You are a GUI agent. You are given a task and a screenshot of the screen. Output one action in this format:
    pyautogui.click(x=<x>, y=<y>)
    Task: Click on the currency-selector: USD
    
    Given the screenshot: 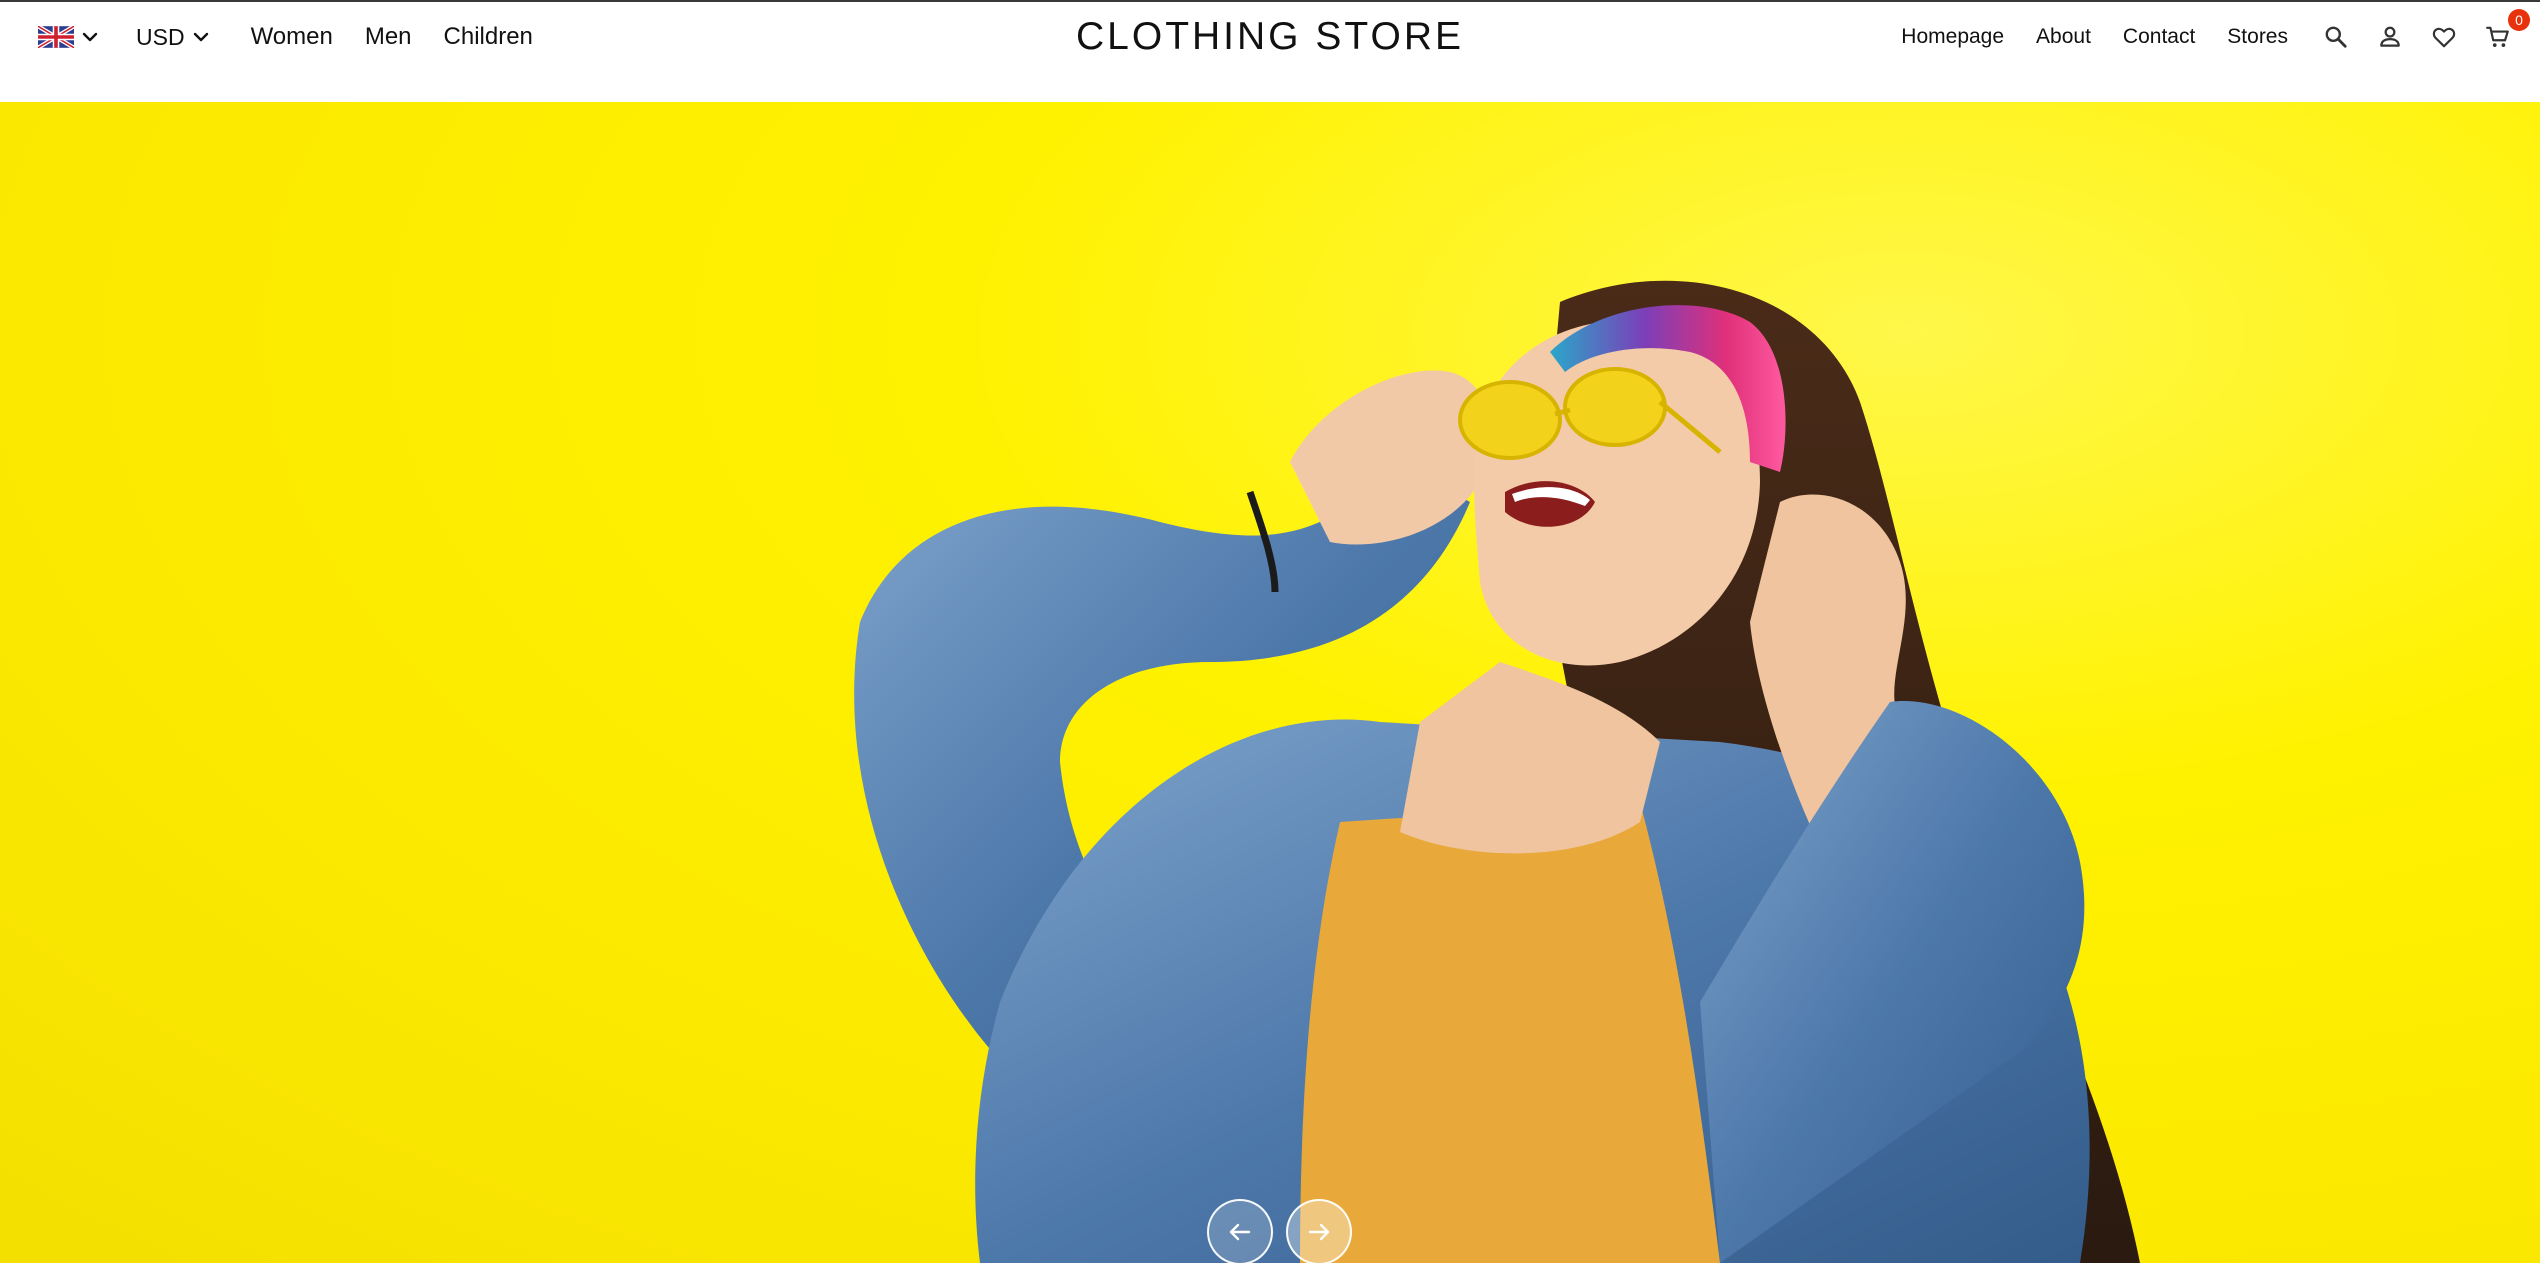 What is the action you would take?
    pyautogui.click(x=173, y=37)
    